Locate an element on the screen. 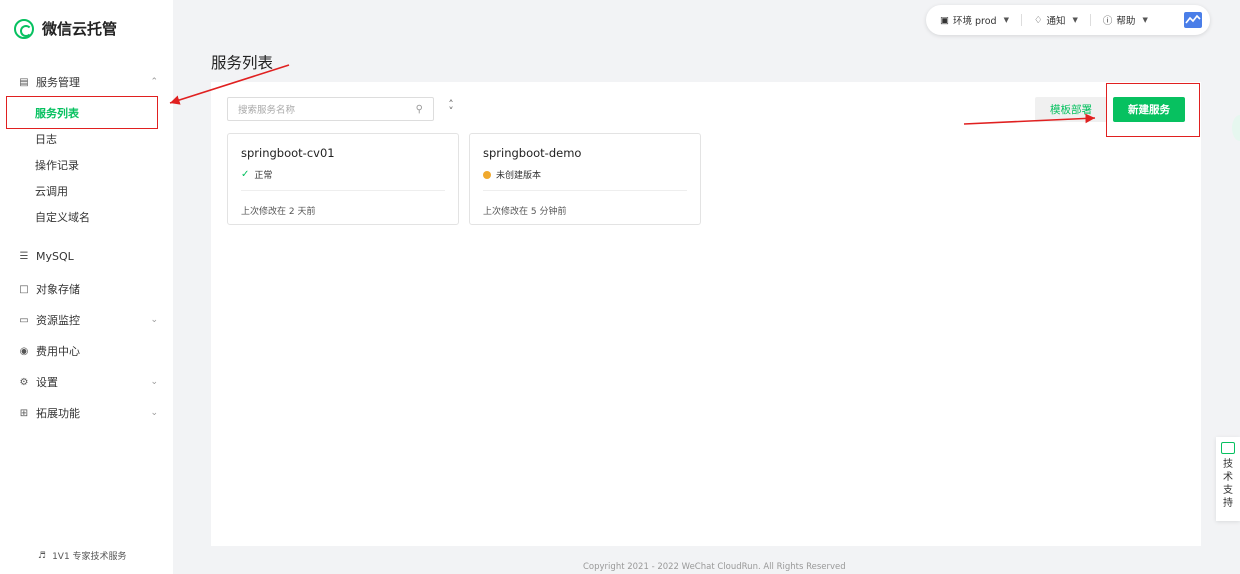  sidebar-item-custom-domain: 自定义域名 is located at coordinates (62, 217).